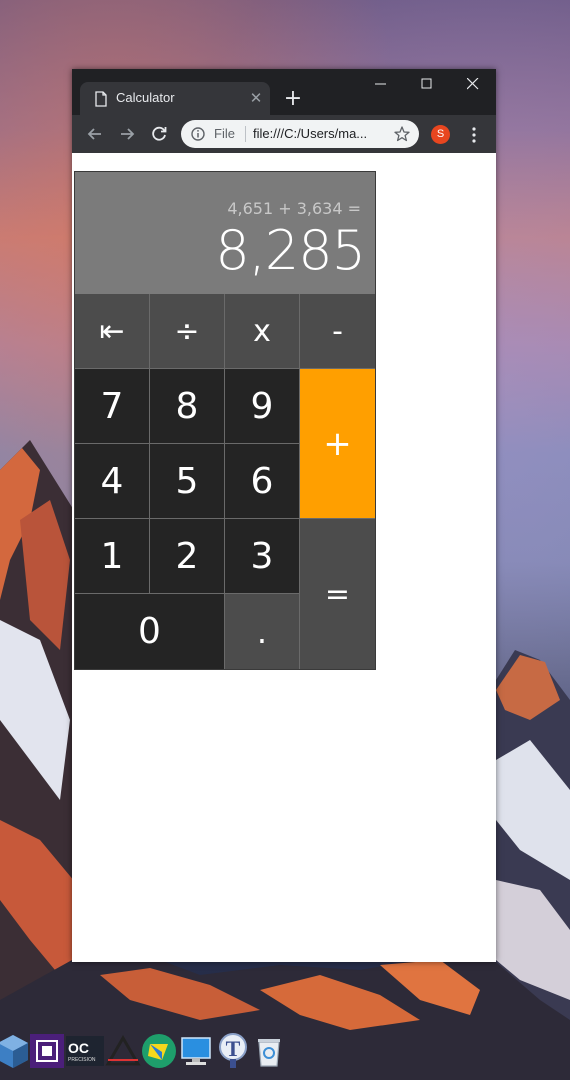 Image resolution: width=570 pixels, height=1080 pixels. What do you see at coordinates (224, 133) in the screenshot?
I see `url-scheme-label: File` at bounding box center [224, 133].